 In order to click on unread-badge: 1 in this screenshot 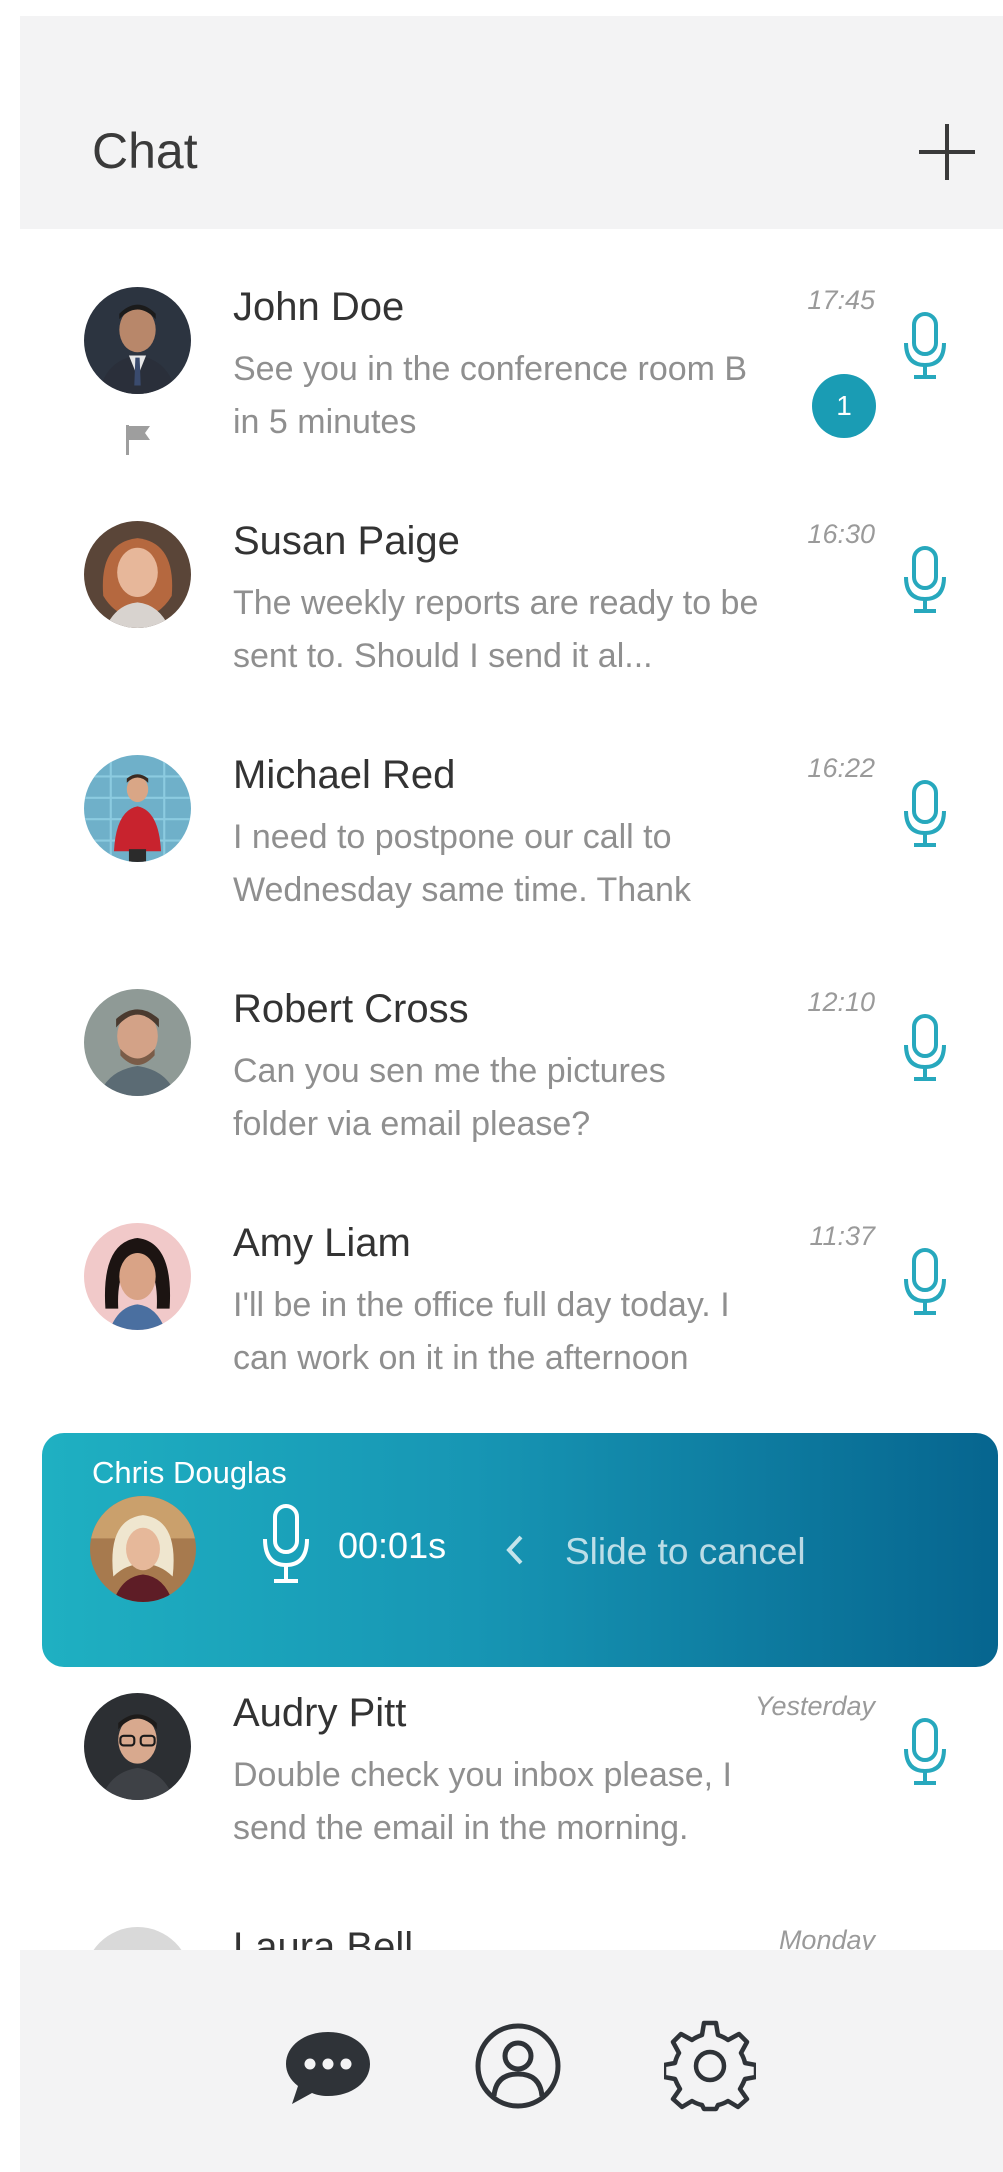, I will do `click(844, 406)`.